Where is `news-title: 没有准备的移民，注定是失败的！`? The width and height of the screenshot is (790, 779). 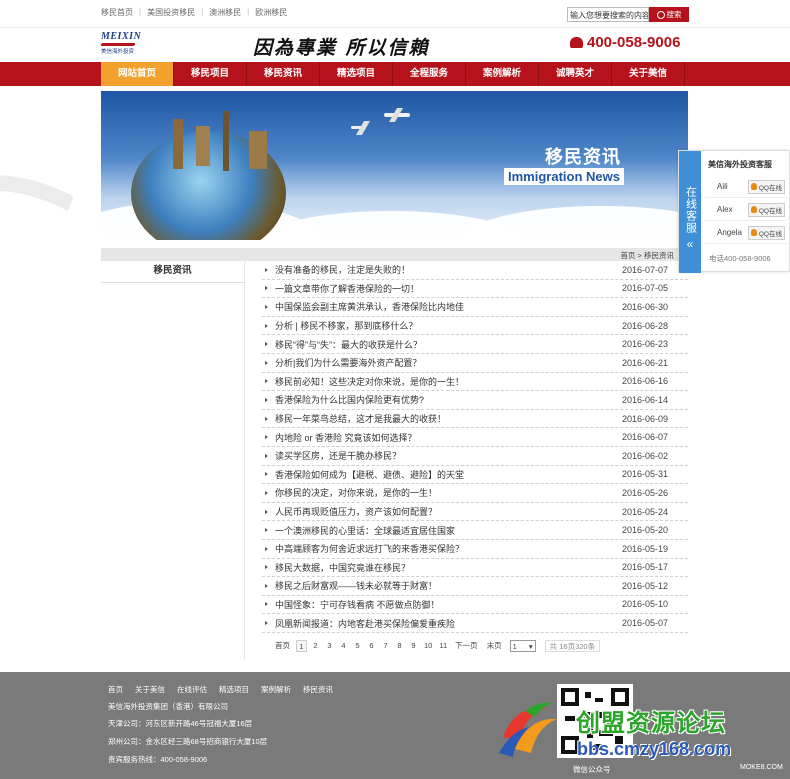
news-title: 没有准备的移民，注定是失败的！ is located at coordinates (448, 269).